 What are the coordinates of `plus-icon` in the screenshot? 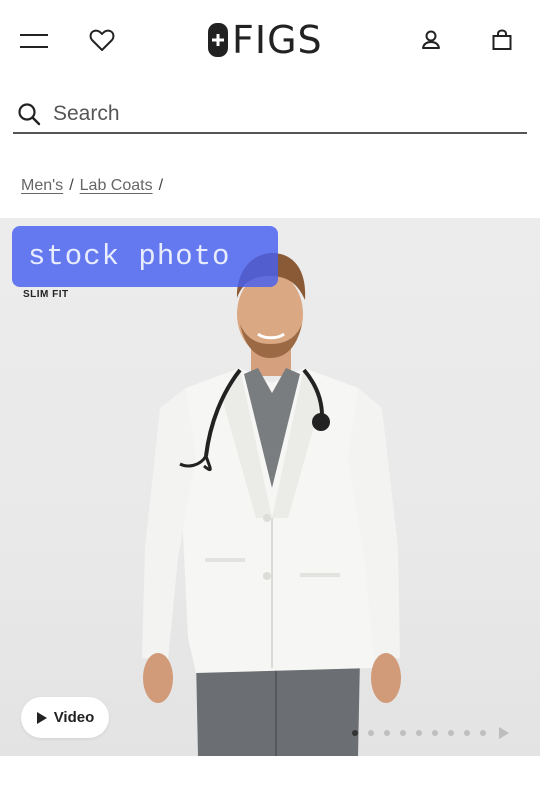 It's located at (218, 40).